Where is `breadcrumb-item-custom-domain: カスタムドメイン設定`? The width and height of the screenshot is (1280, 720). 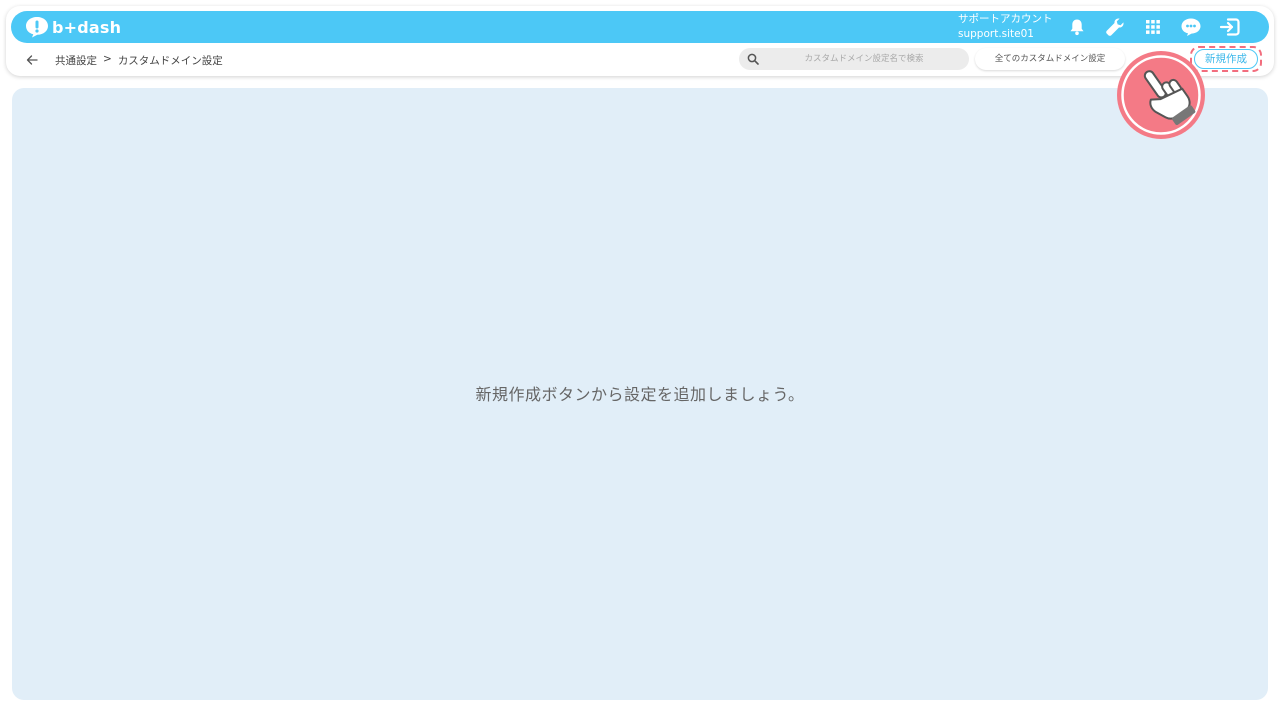 breadcrumb-item-custom-domain: カスタムドメイン設定 is located at coordinates (170, 61).